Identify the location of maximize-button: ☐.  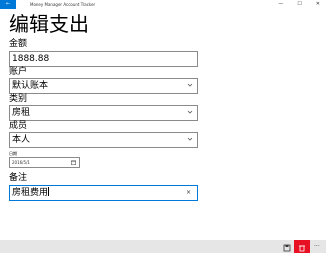
(299, 4).